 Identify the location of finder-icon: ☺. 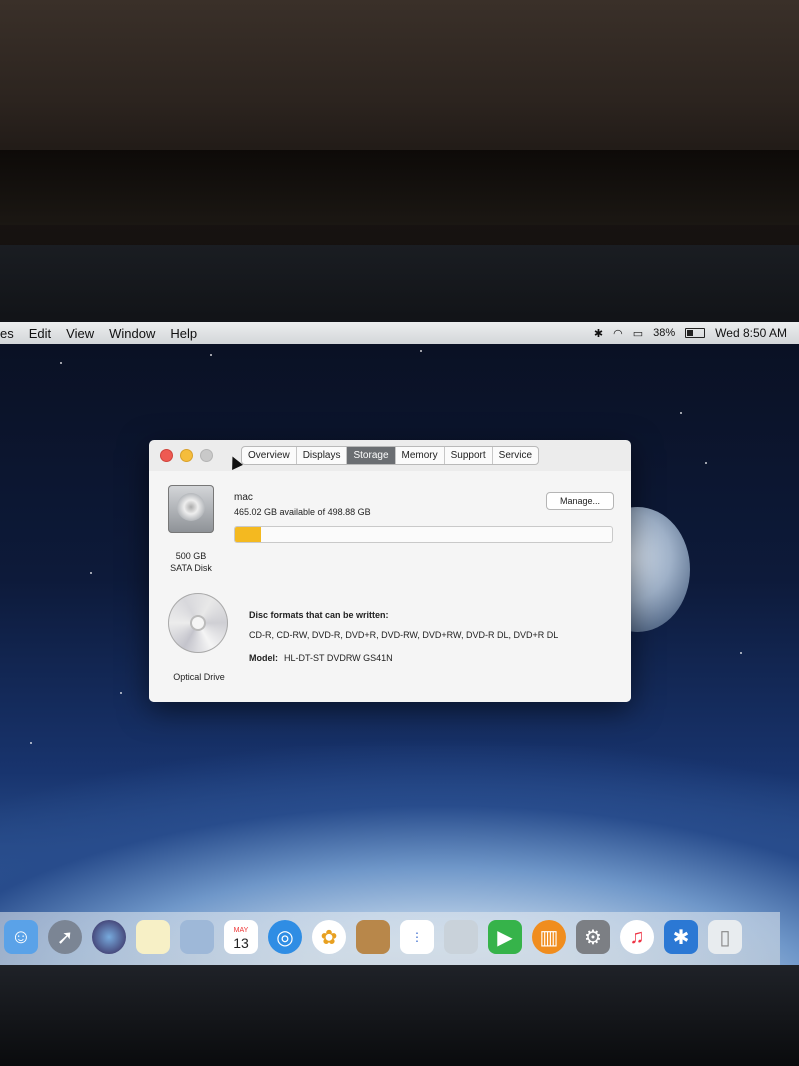
(21, 937).